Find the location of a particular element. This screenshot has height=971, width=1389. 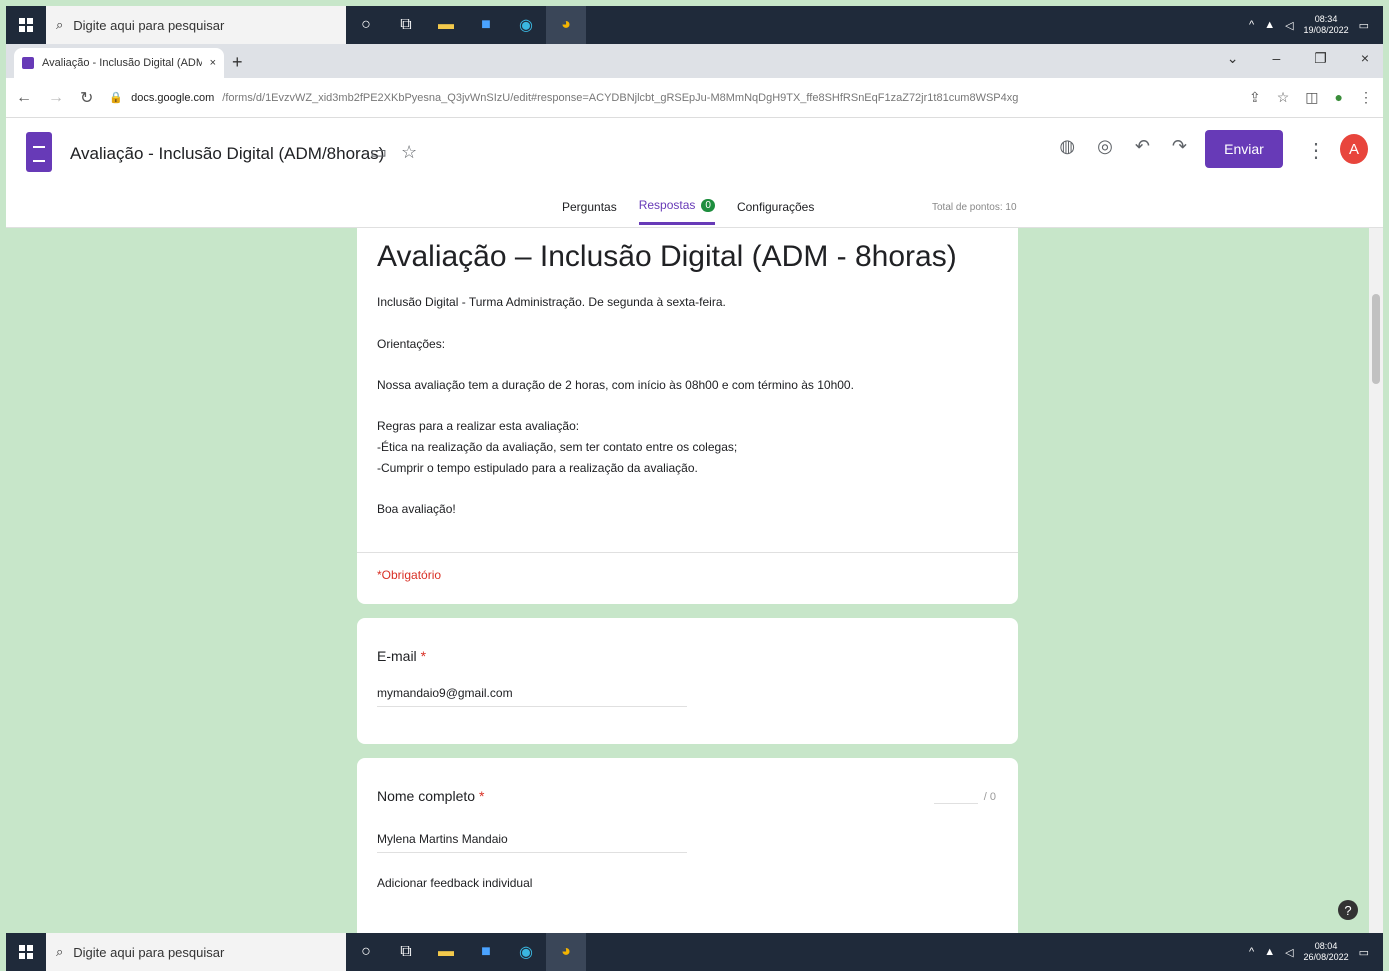

forward-icon: → is located at coordinates (56, 98).